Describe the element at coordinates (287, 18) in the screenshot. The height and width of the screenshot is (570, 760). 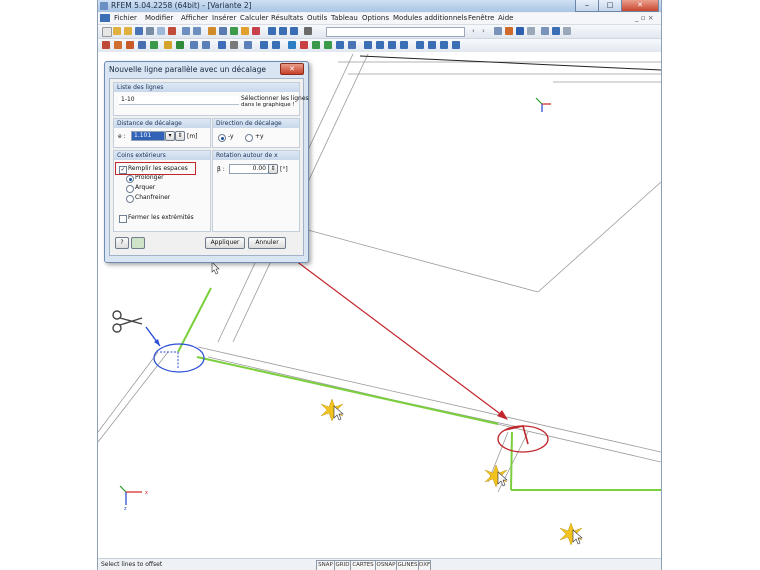
I see `menu-resultats: Résultats` at that location.